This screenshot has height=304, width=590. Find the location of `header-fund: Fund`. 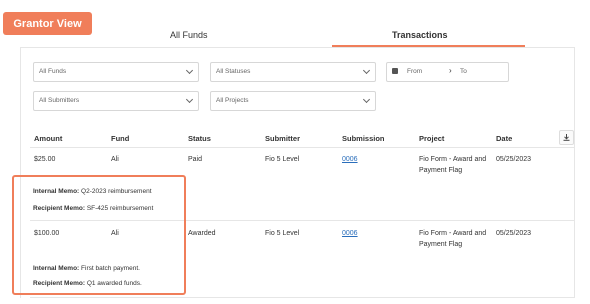

header-fund: Fund is located at coordinates (120, 138).